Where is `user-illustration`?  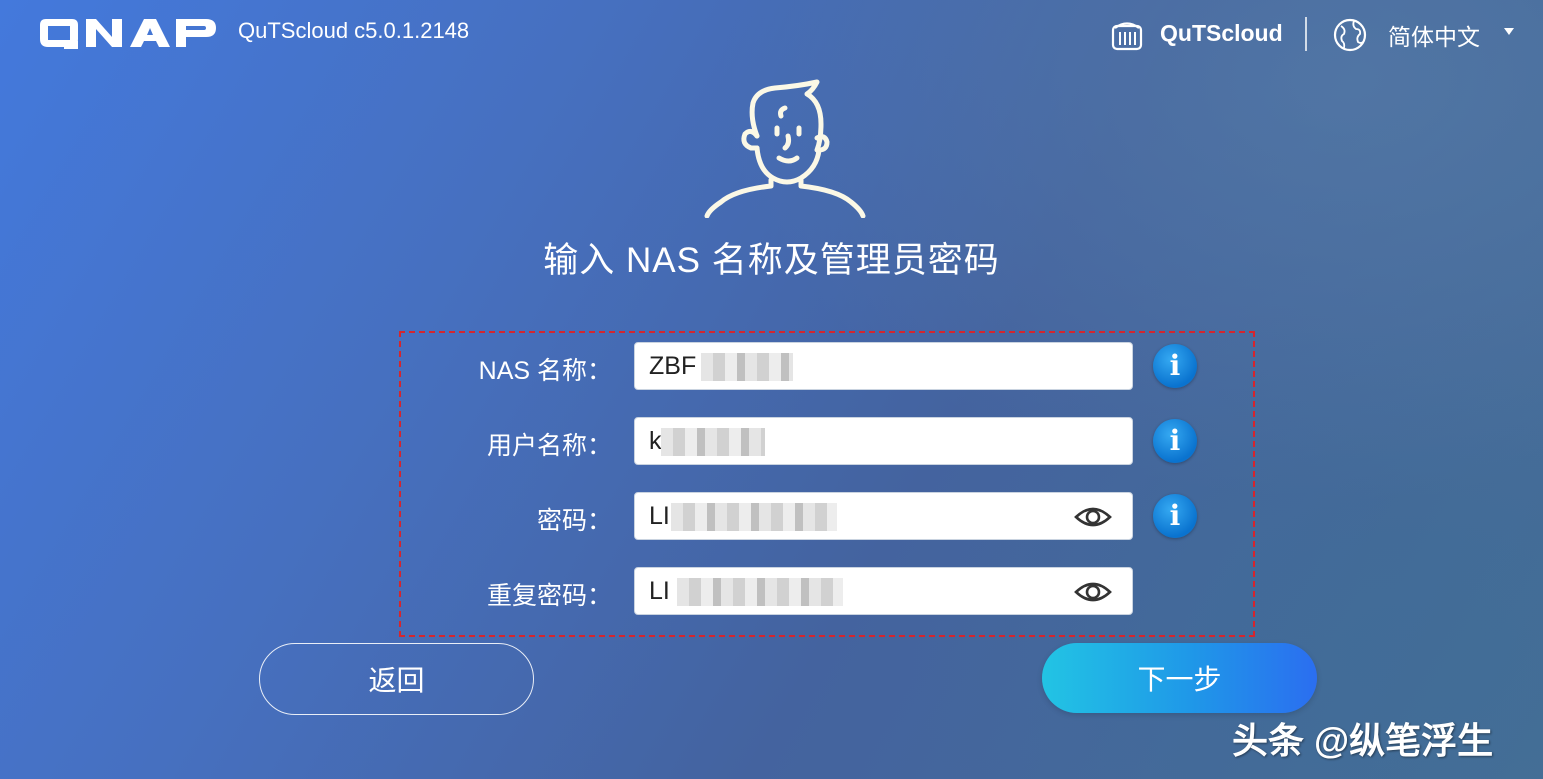
user-illustration is located at coordinates (785, 148).